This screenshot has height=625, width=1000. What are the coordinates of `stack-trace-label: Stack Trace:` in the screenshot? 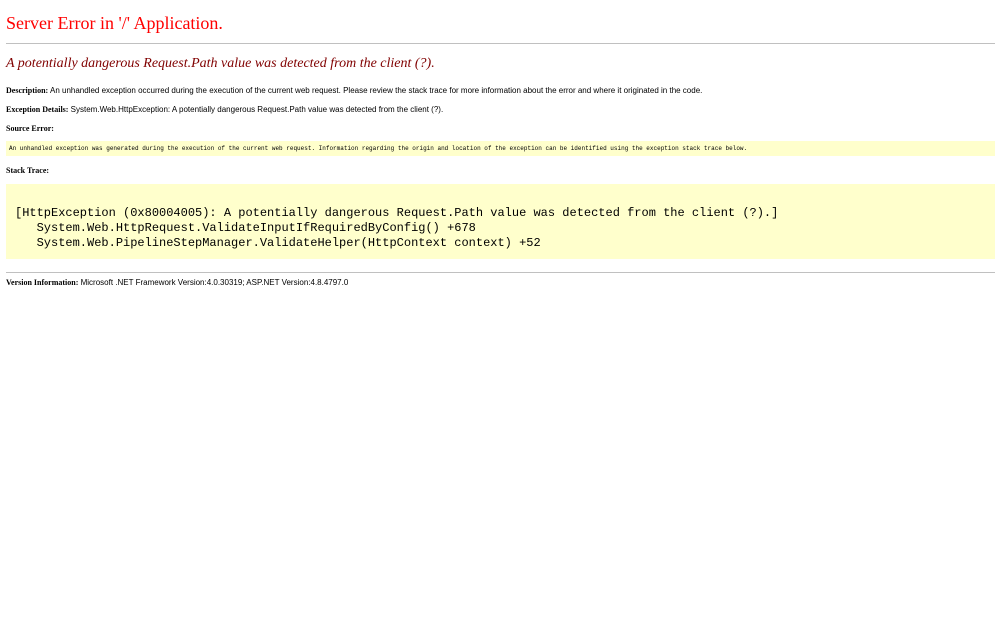 It's located at (28, 170).